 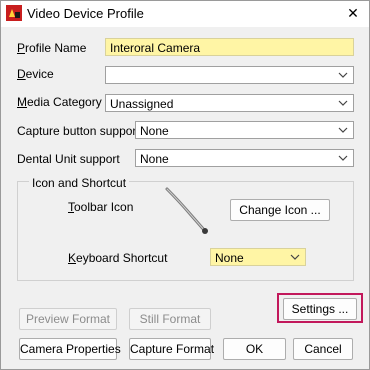 I want to click on keyboard-shortcut-label: Keyboard Shortcut, so click(x=118, y=258).